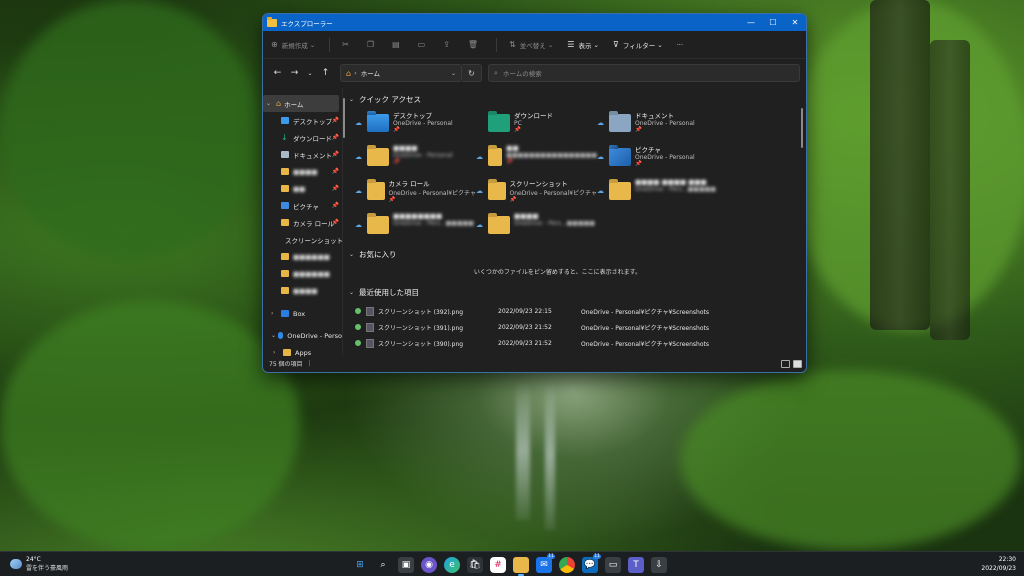 The image size is (1024, 576). What do you see at coordinates (285, 205) in the screenshot?
I see `pictures-icon` at bounding box center [285, 205].